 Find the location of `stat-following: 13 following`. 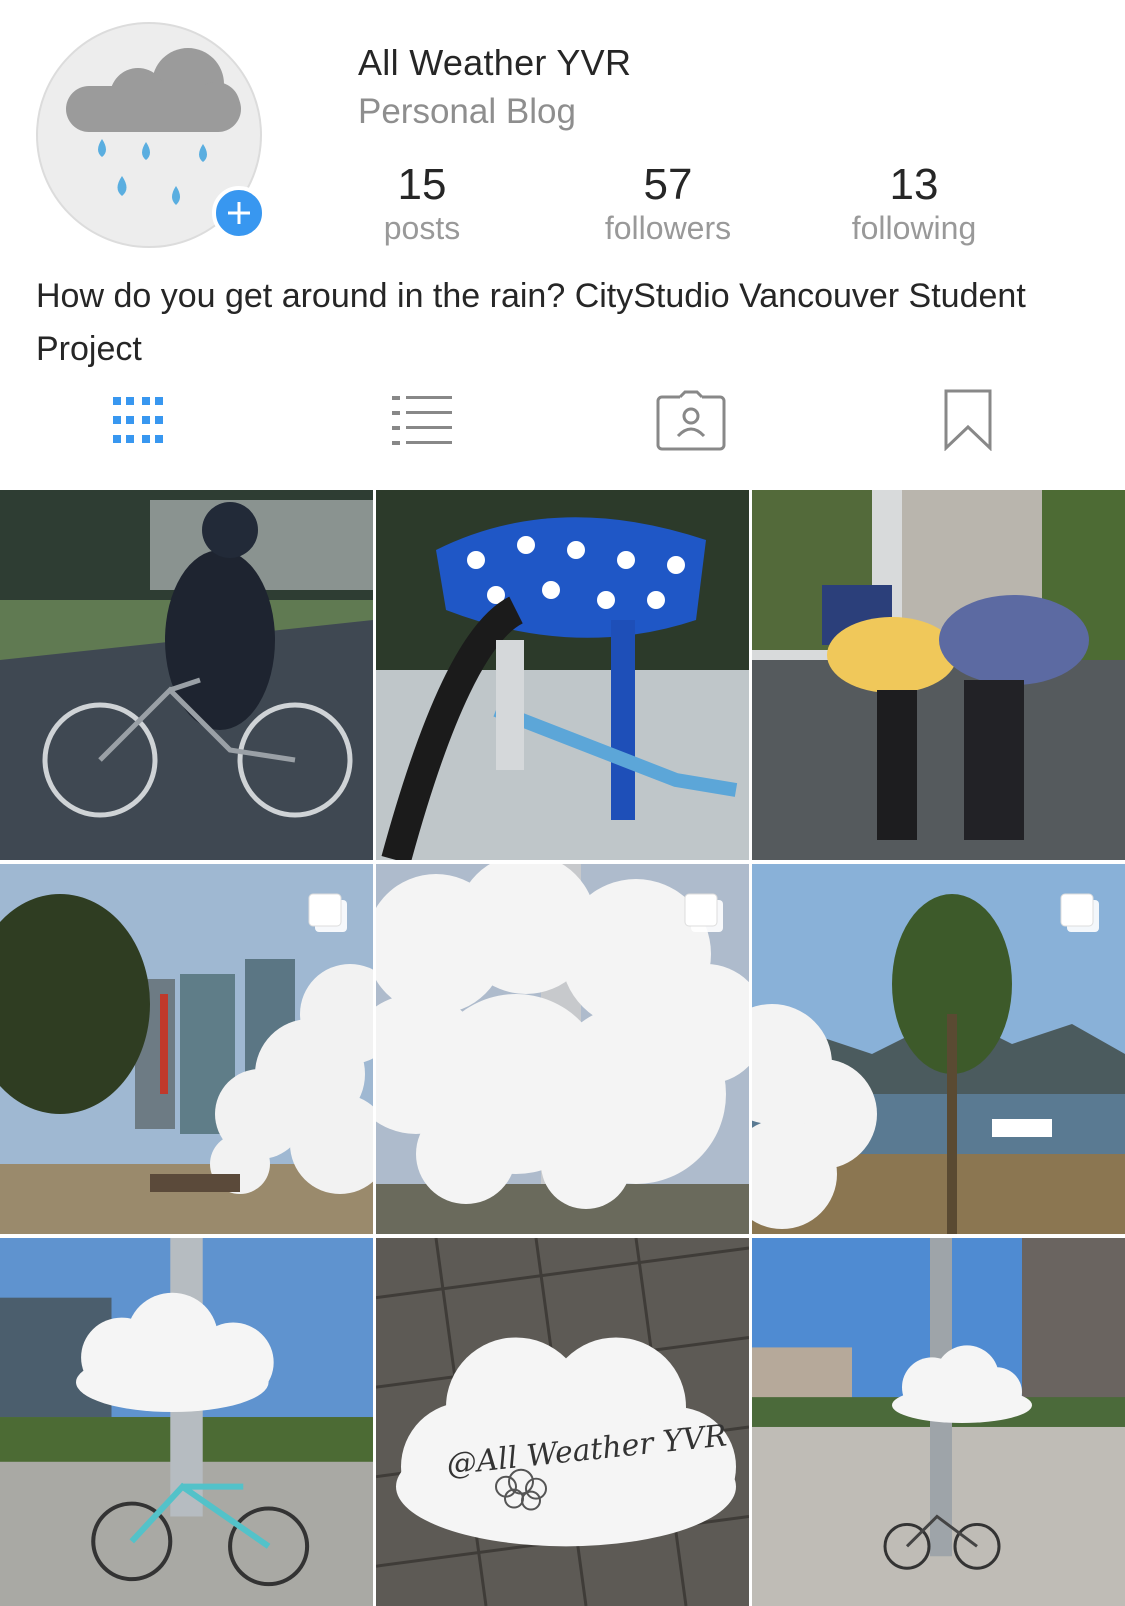

stat-following: 13 following is located at coordinates (914, 203).